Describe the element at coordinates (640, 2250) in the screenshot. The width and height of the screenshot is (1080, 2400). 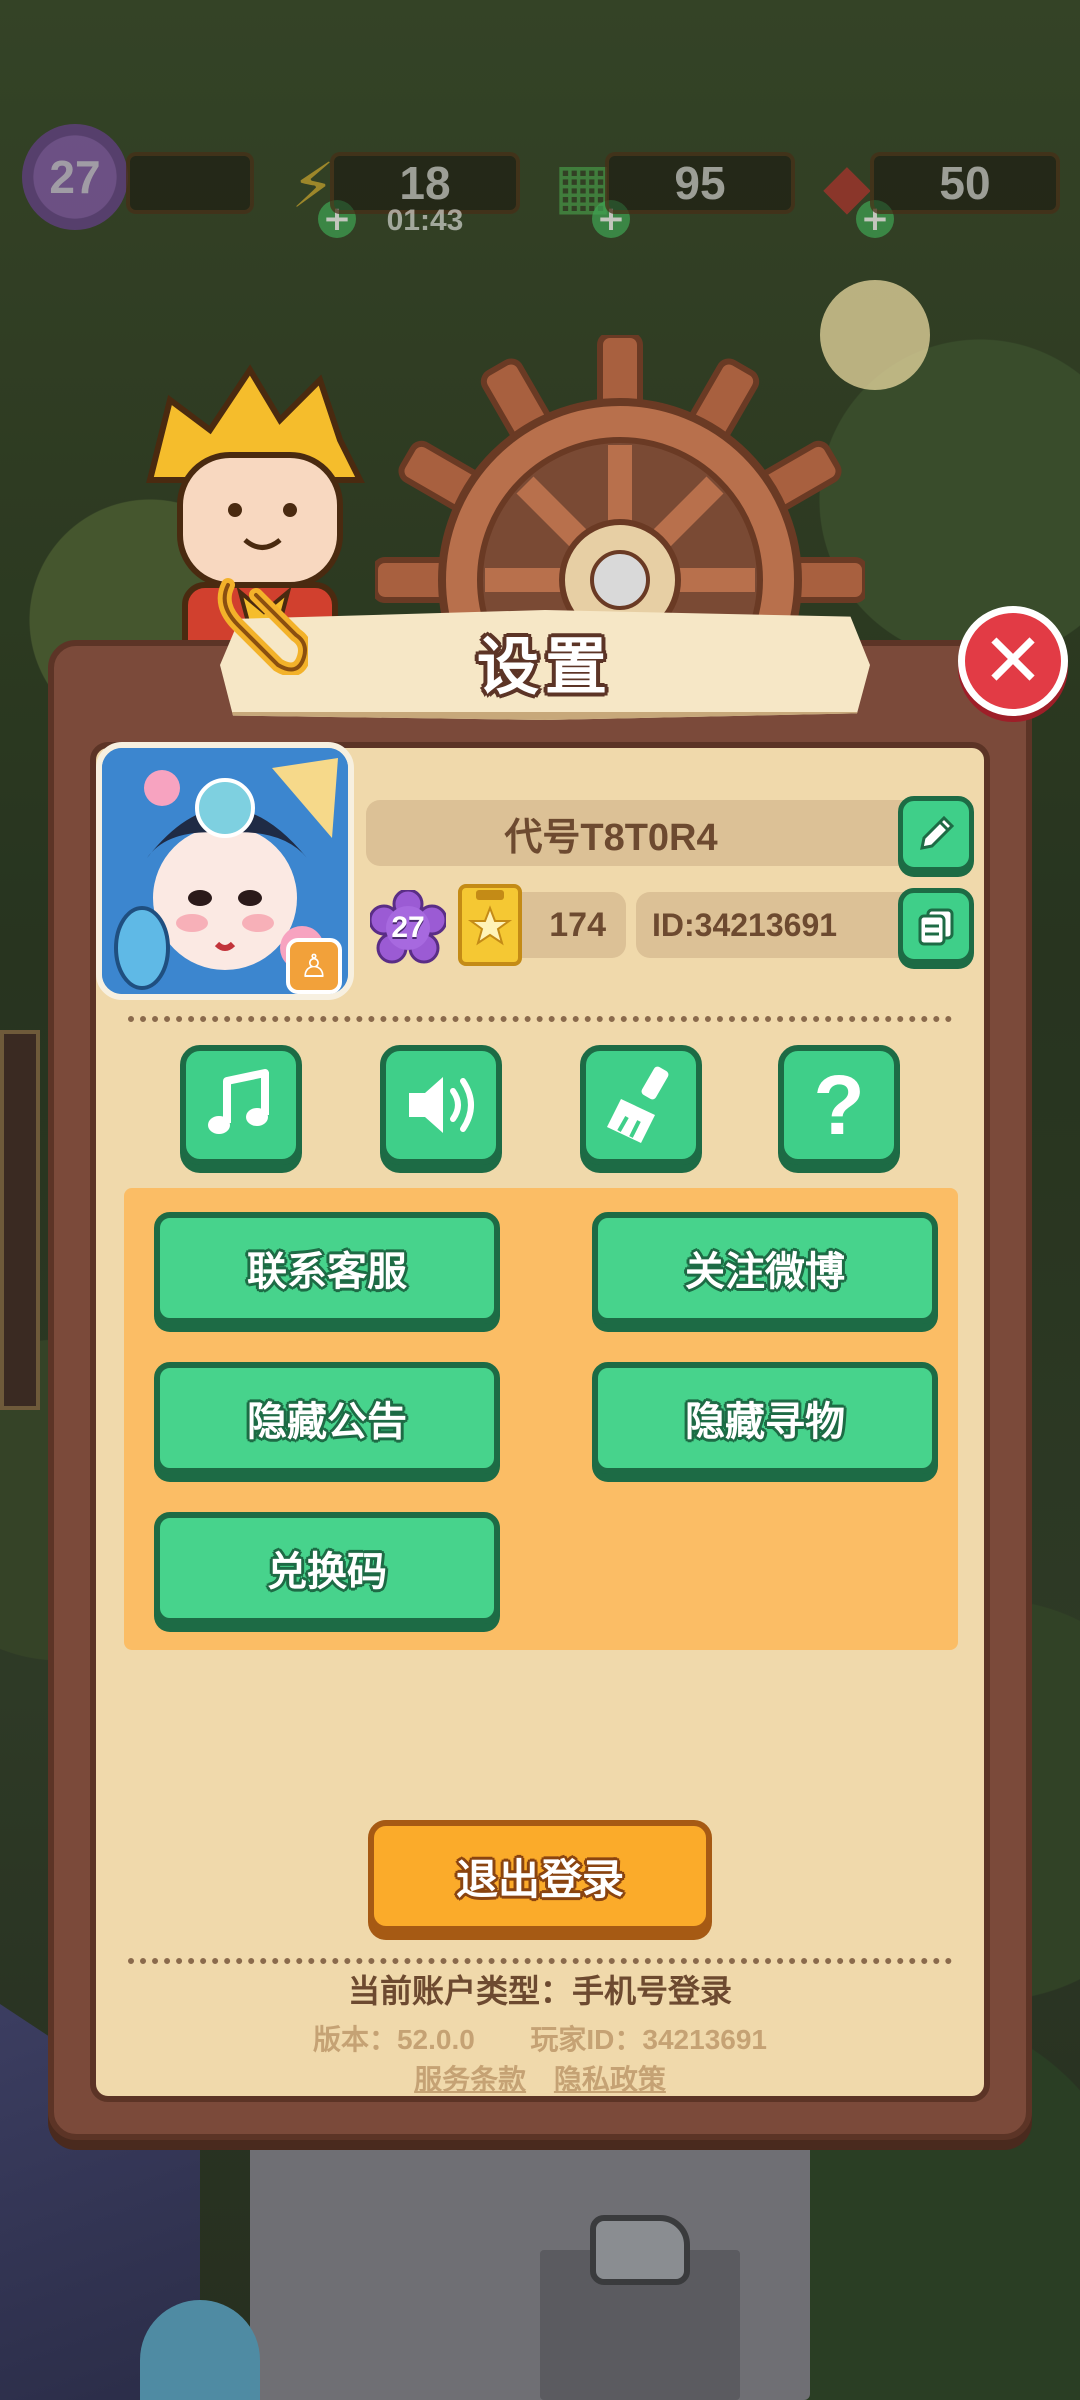
I see `camera-decoration` at that location.